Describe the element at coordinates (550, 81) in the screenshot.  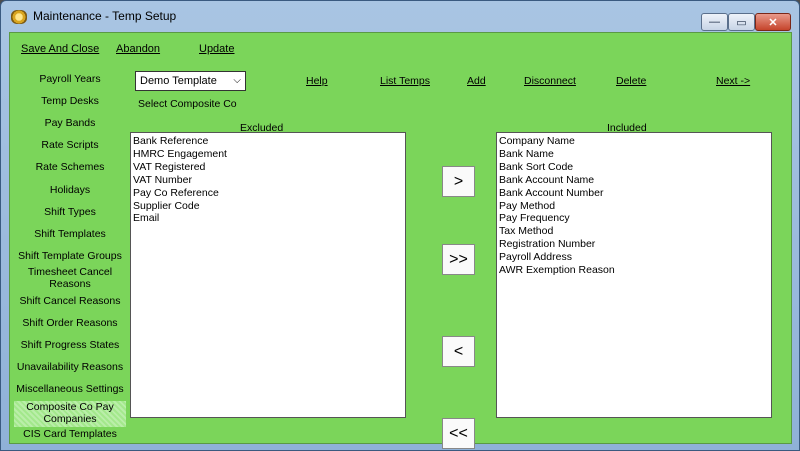
I see `disconnect-link: Disconnect` at that location.